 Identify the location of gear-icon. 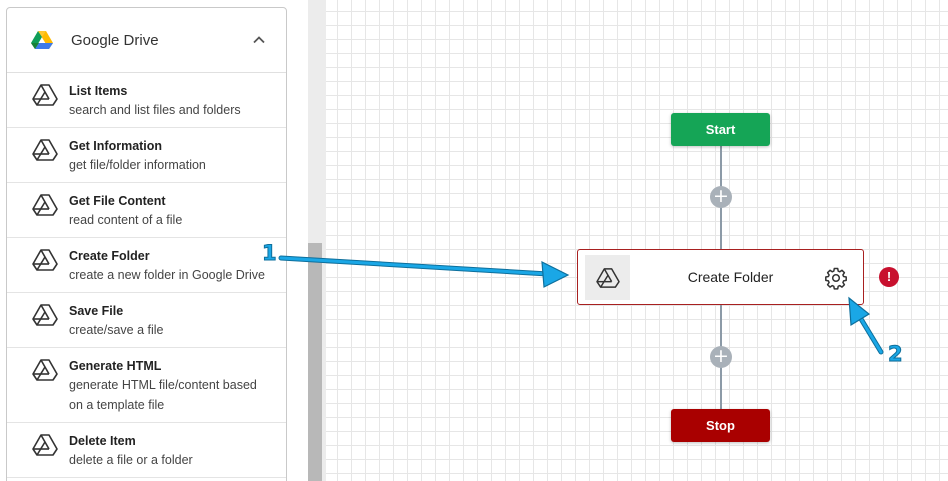
(836, 278).